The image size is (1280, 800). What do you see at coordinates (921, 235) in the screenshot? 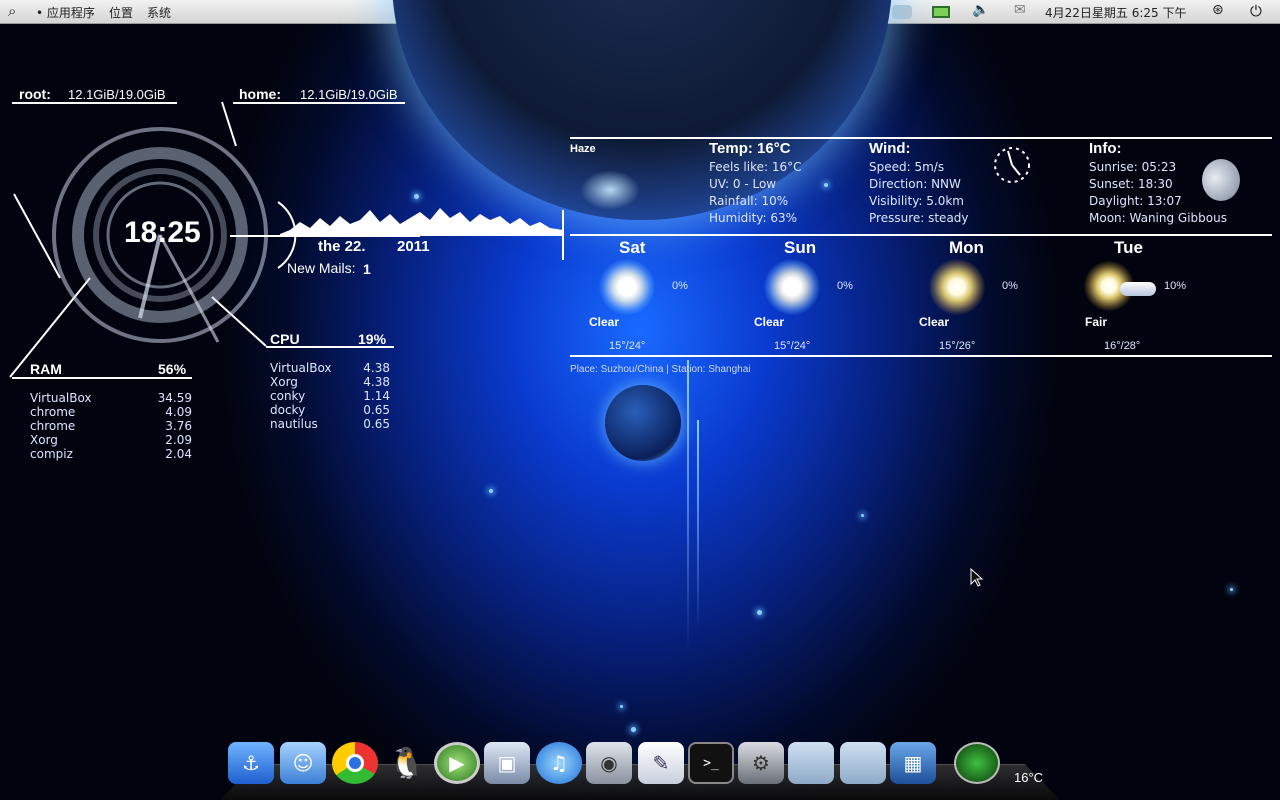
I see `weather-mid-rule` at bounding box center [921, 235].